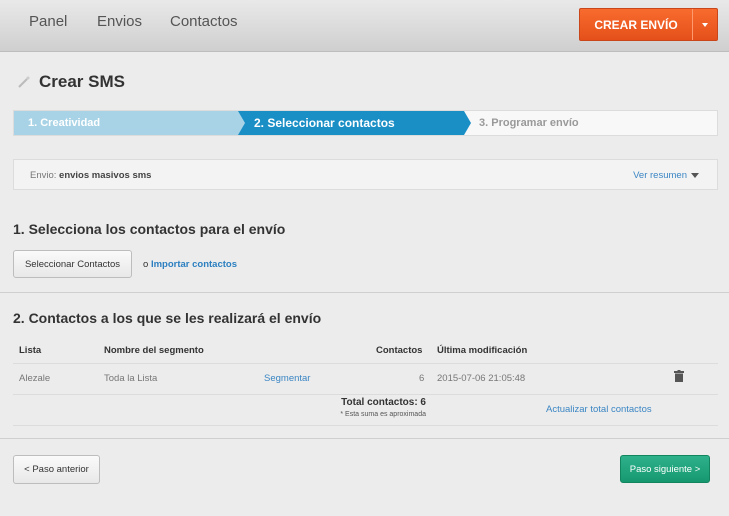  What do you see at coordinates (119, 21) in the screenshot?
I see `nav-envios: Envios` at bounding box center [119, 21].